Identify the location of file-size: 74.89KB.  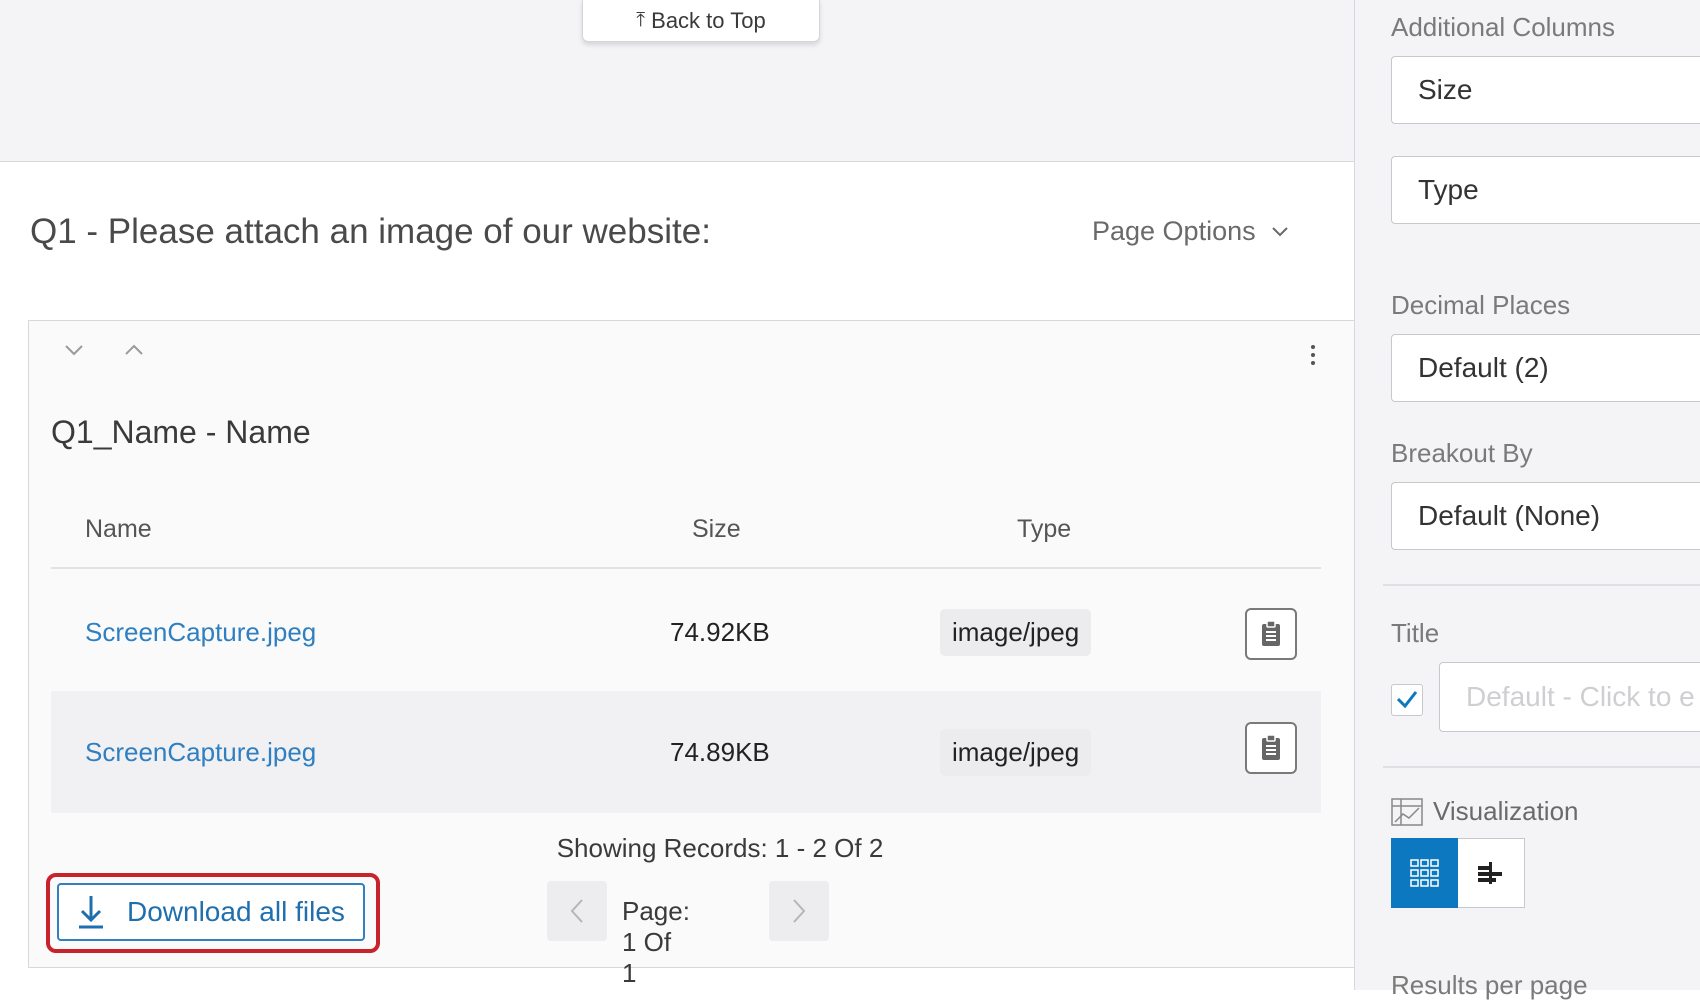
(720, 751).